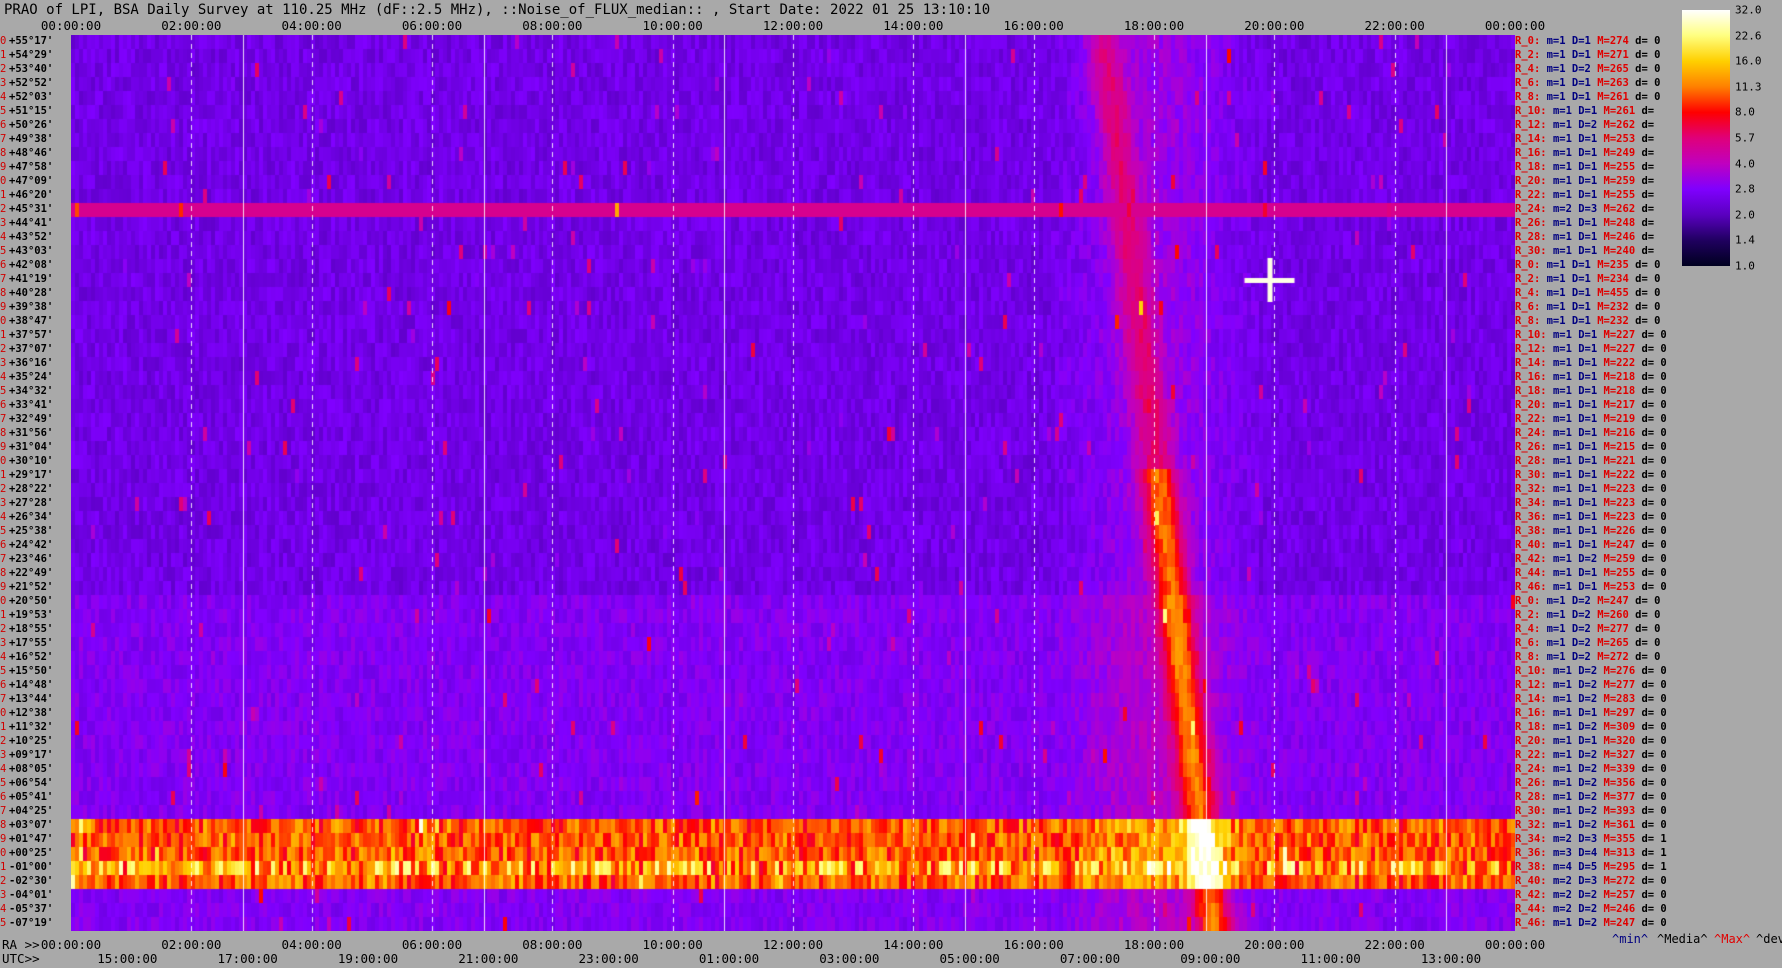 The width and height of the screenshot is (1782, 968). What do you see at coordinates (1585, 139) in the screenshot?
I see `row-stat: R_14: m=1 D=1 M=253 d=` at bounding box center [1585, 139].